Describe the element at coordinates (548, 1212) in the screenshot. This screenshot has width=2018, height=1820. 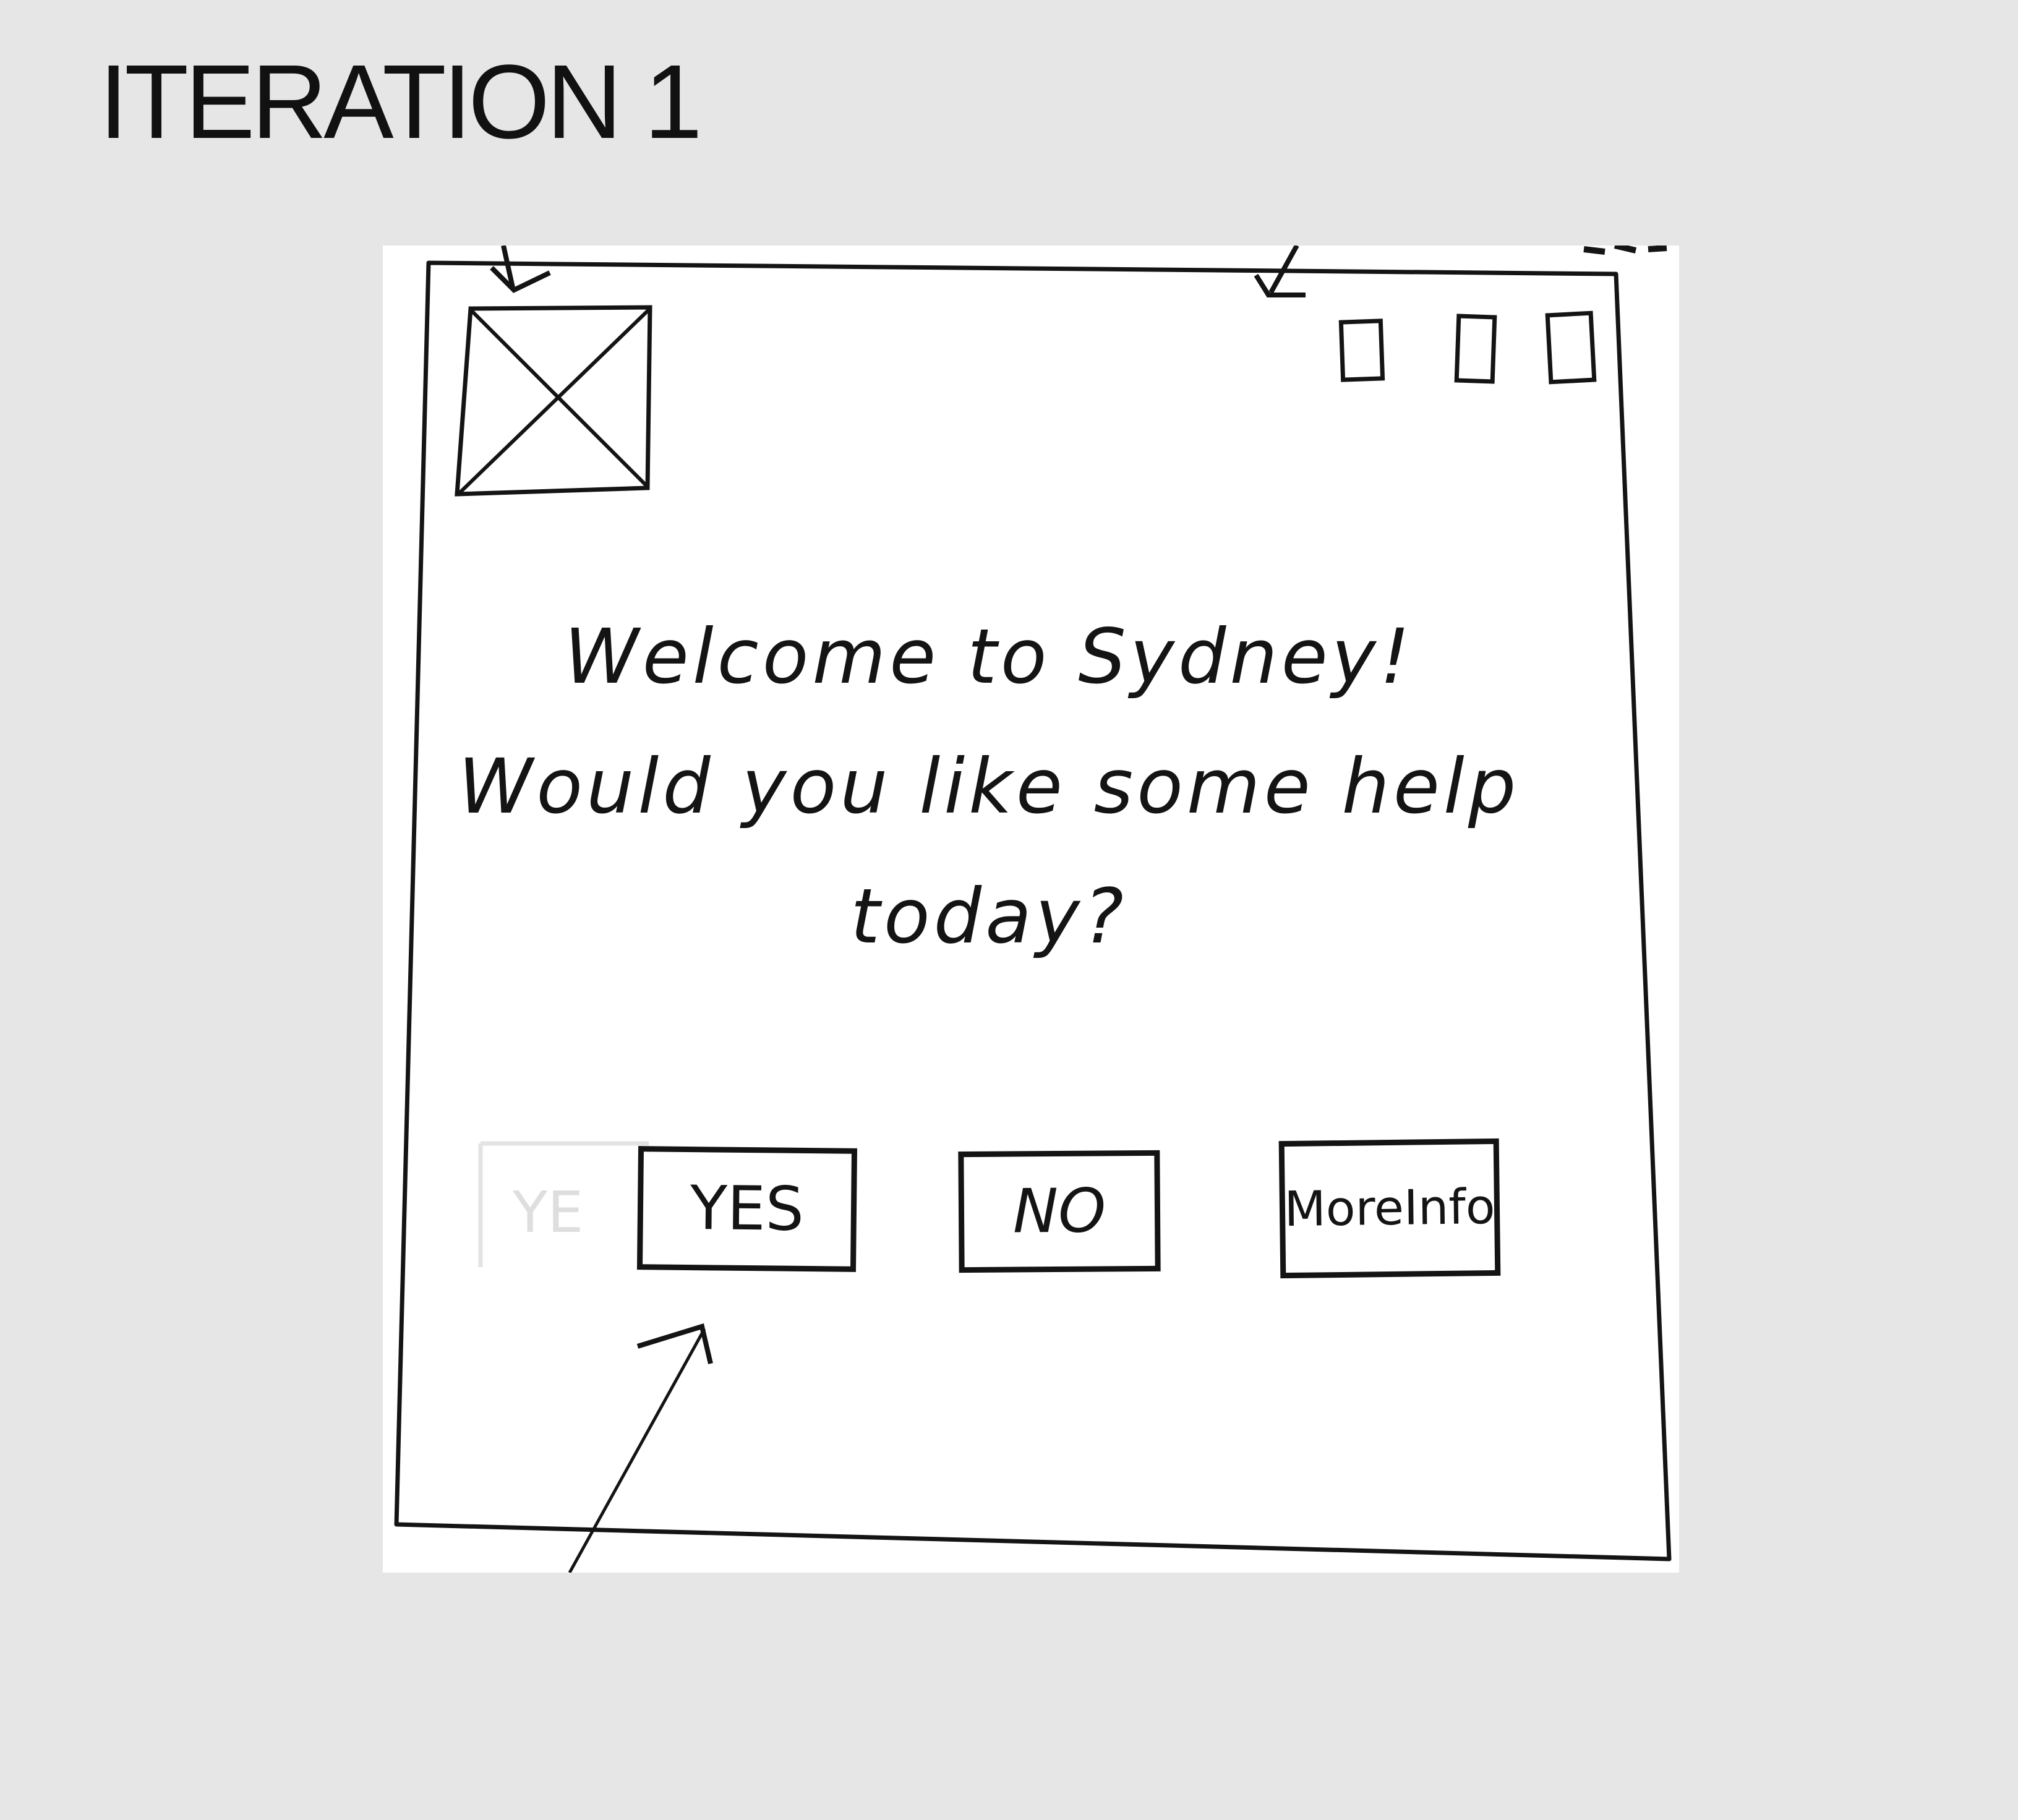
I see `faded-yes-label: YE` at that location.